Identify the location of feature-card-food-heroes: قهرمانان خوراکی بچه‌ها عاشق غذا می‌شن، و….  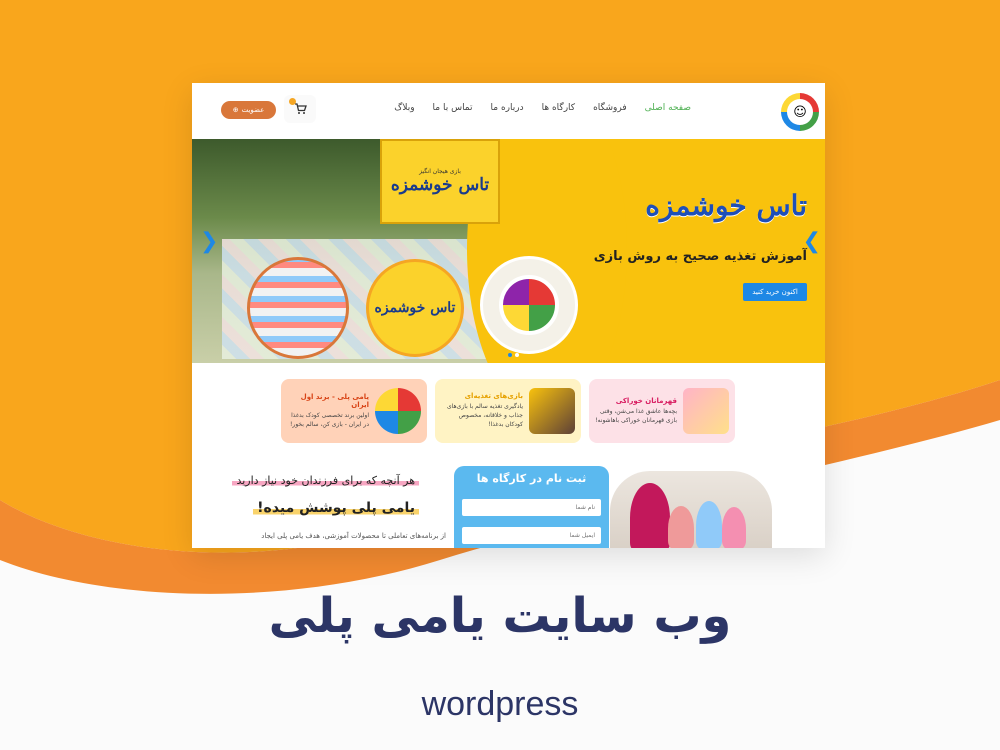
(662, 411).